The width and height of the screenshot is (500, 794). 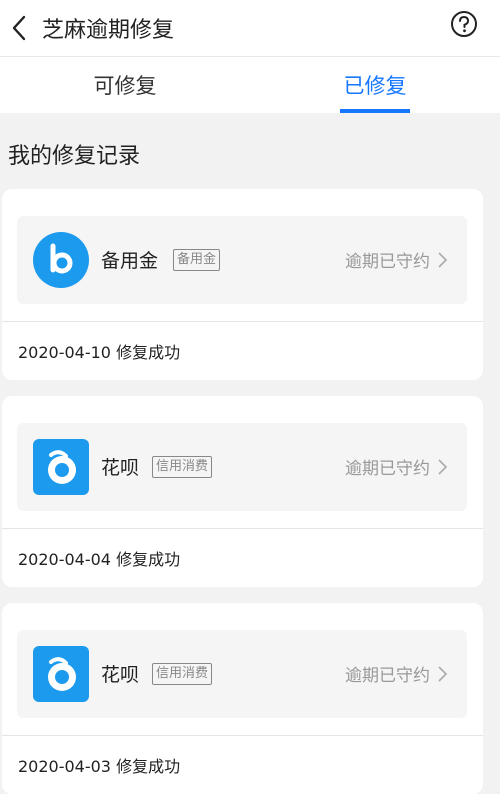 I want to click on beiyongjin-logo-icon, so click(x=61, y=260).